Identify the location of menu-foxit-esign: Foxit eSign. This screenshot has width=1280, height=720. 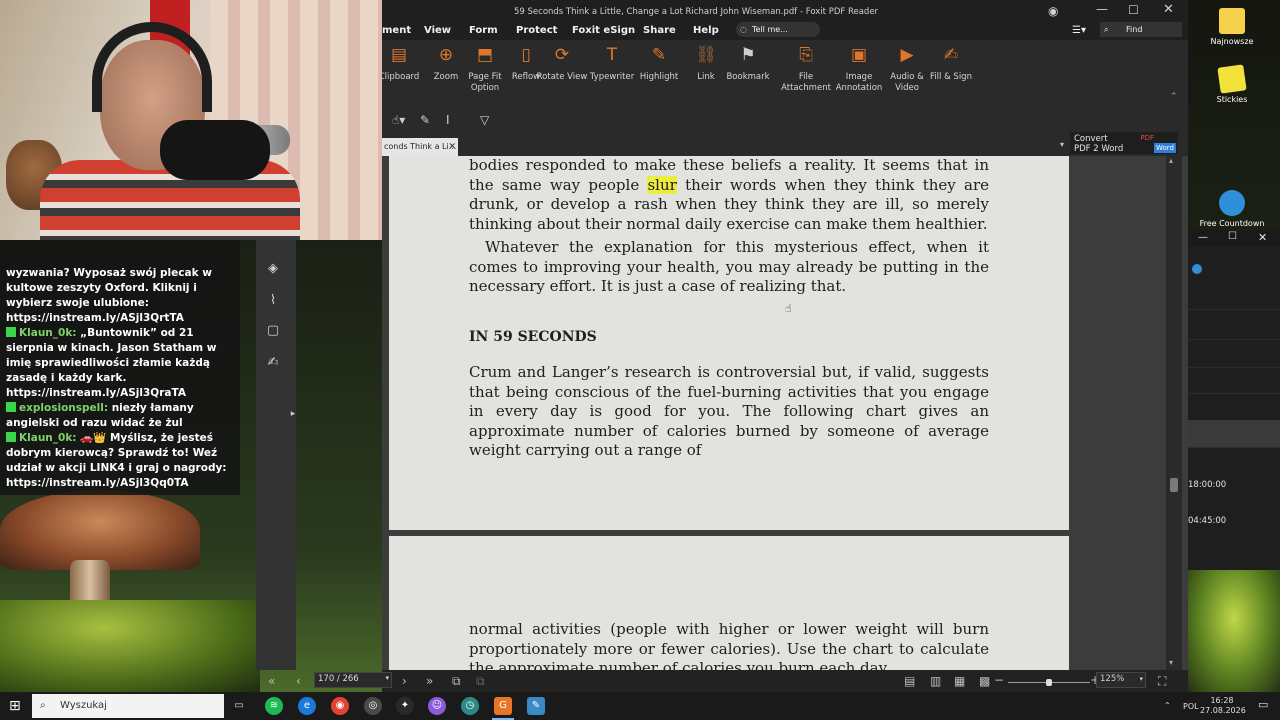
(603, 30).